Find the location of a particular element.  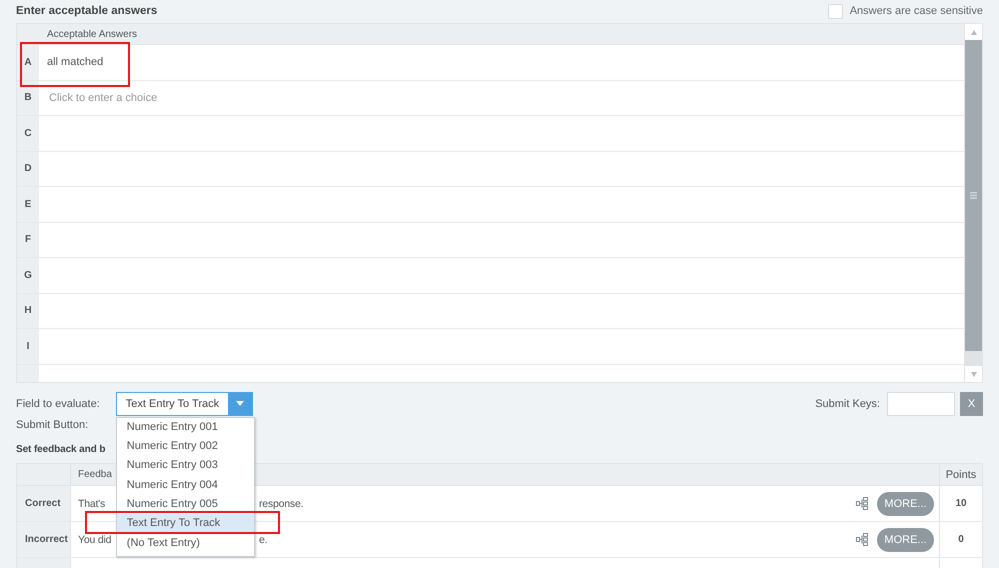

submit-keys-field is located at coordinates (921, 404).